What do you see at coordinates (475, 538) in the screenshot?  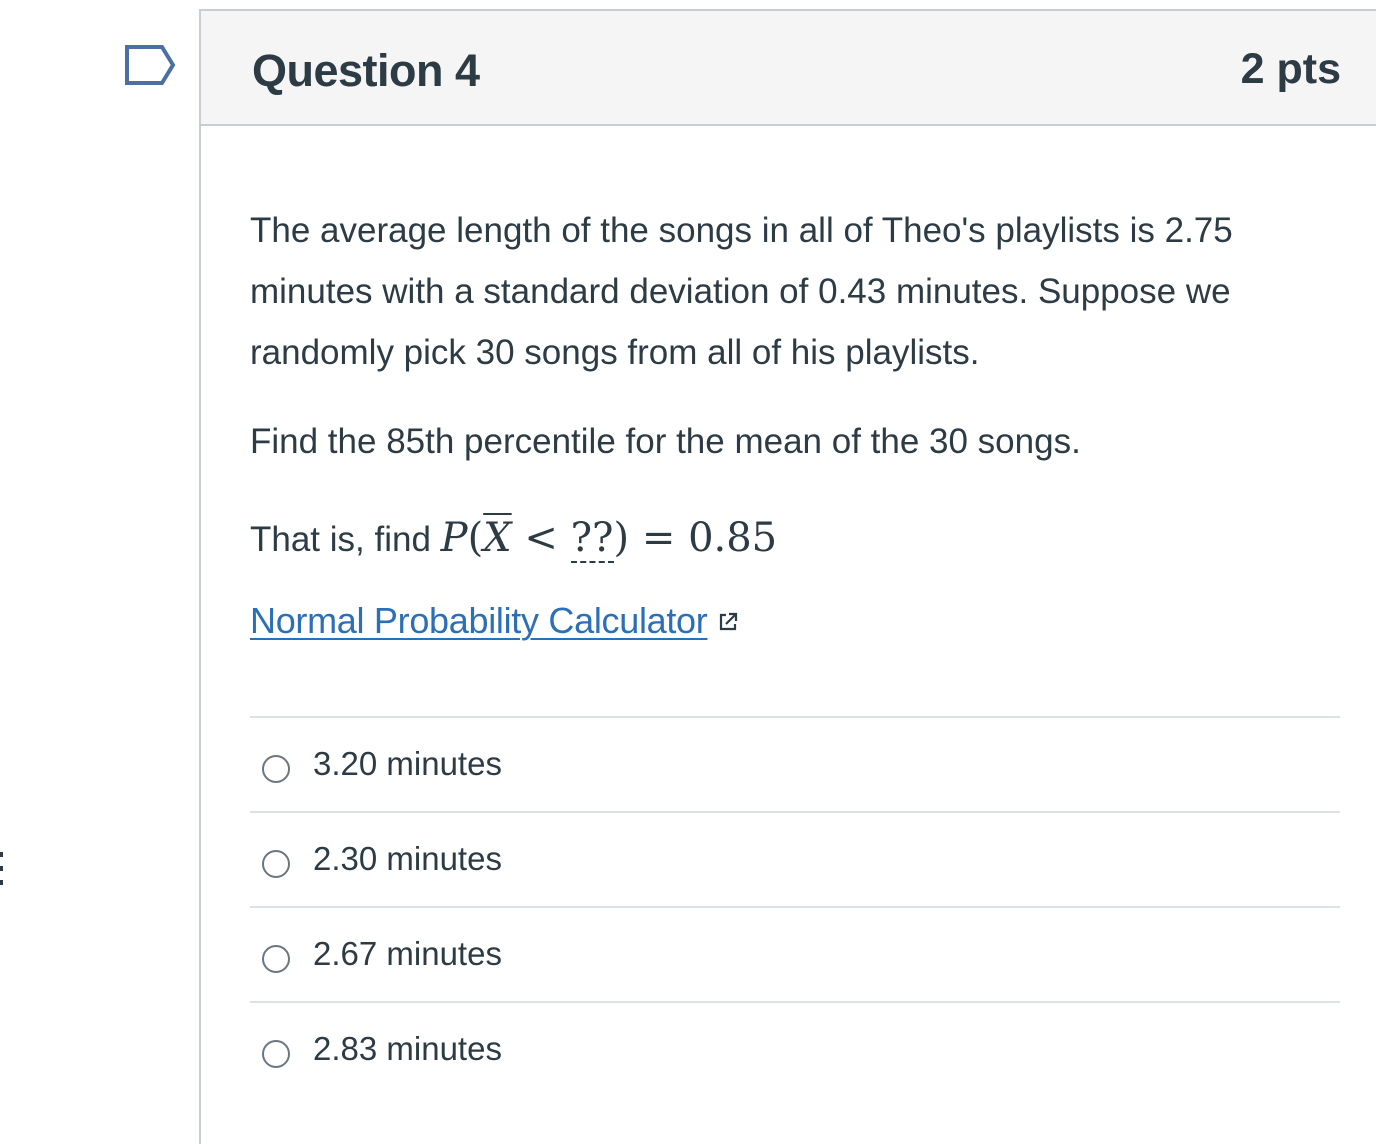 I see `formula-open-paren: (` at bounding box center [475, 538].